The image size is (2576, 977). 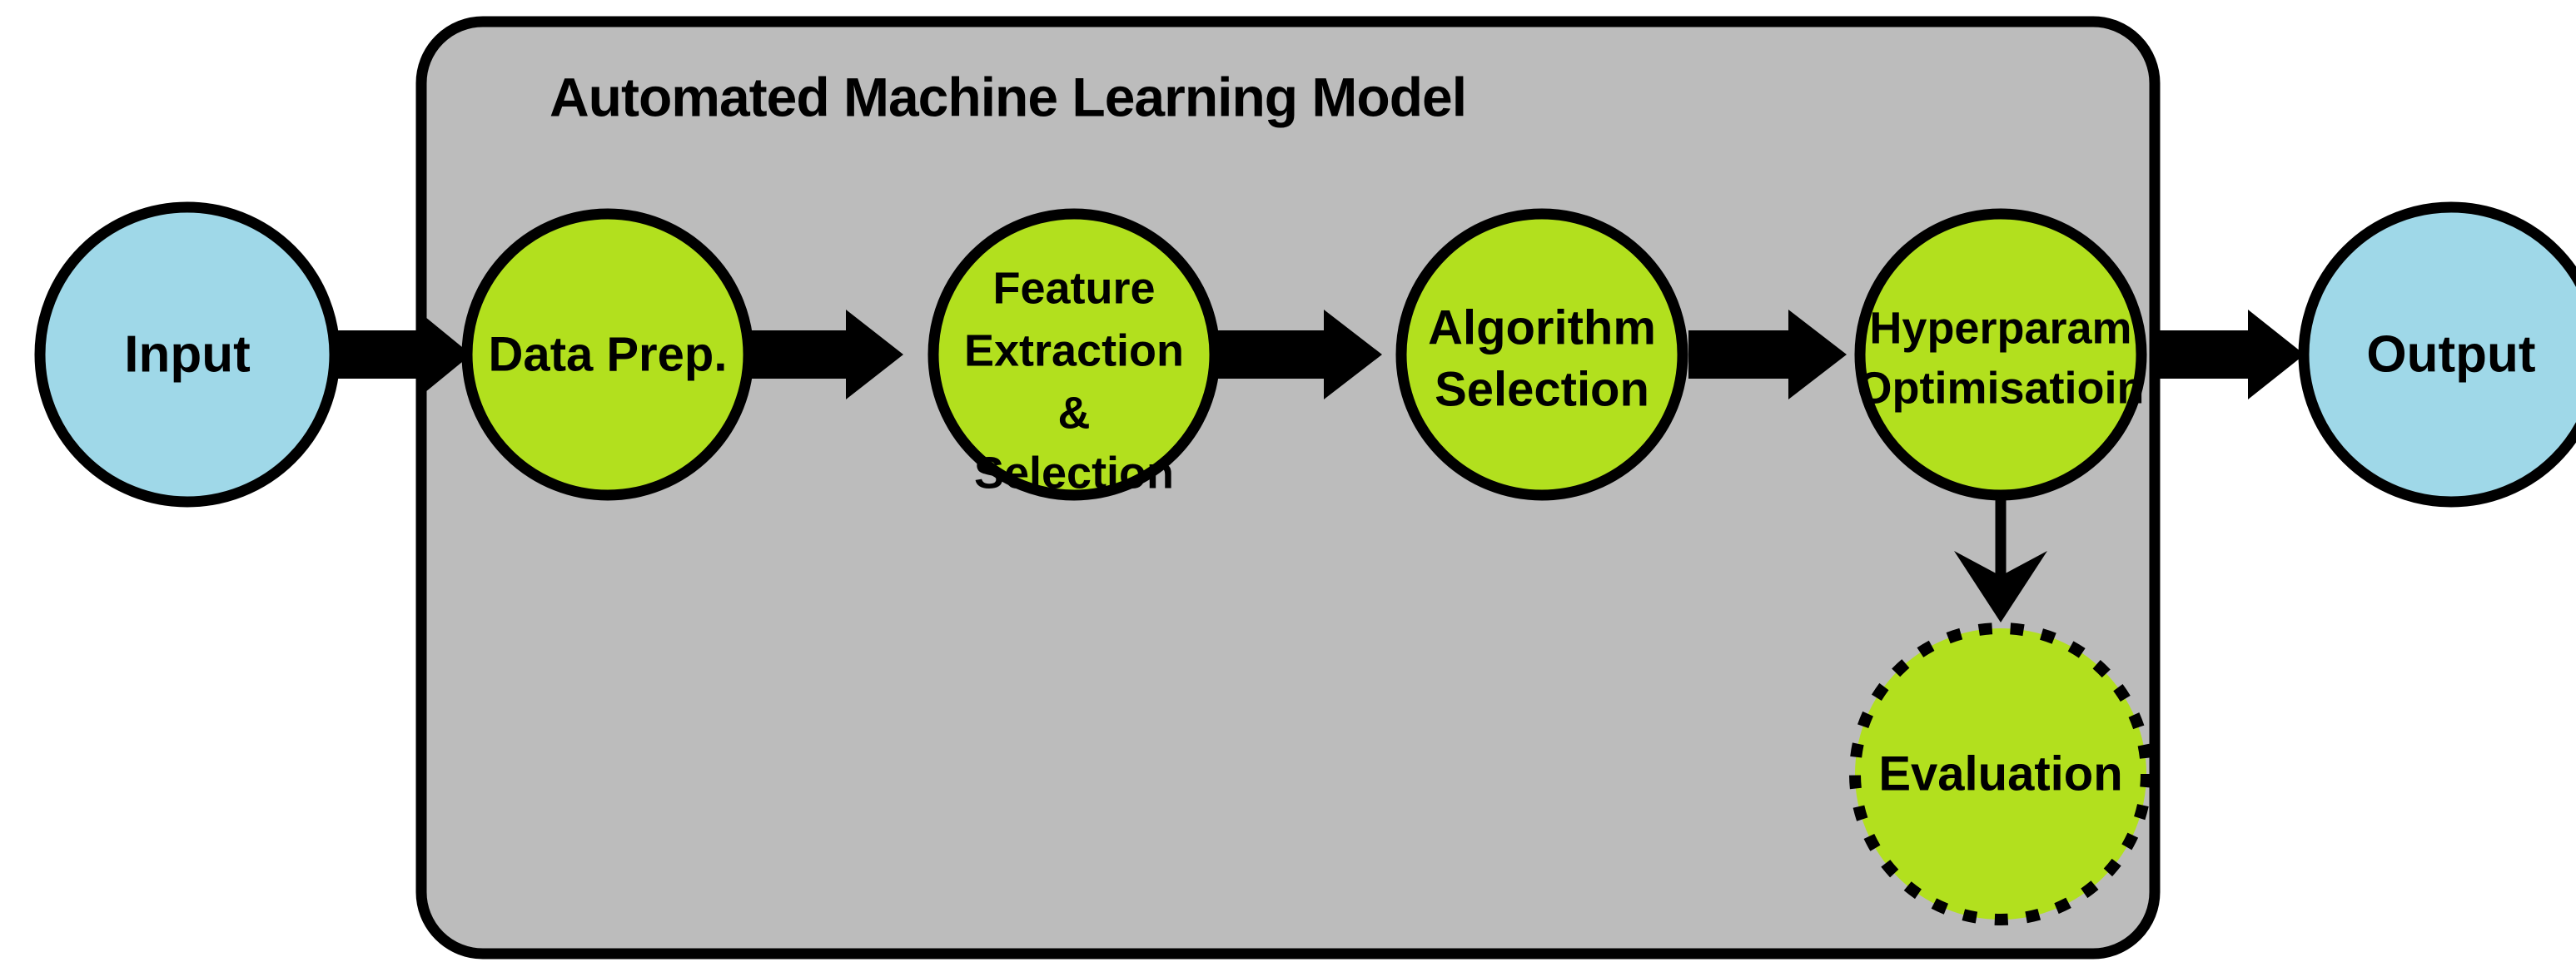 I want to click on node-feature-label-line2: Extraction, so click(x=1074, y=350).